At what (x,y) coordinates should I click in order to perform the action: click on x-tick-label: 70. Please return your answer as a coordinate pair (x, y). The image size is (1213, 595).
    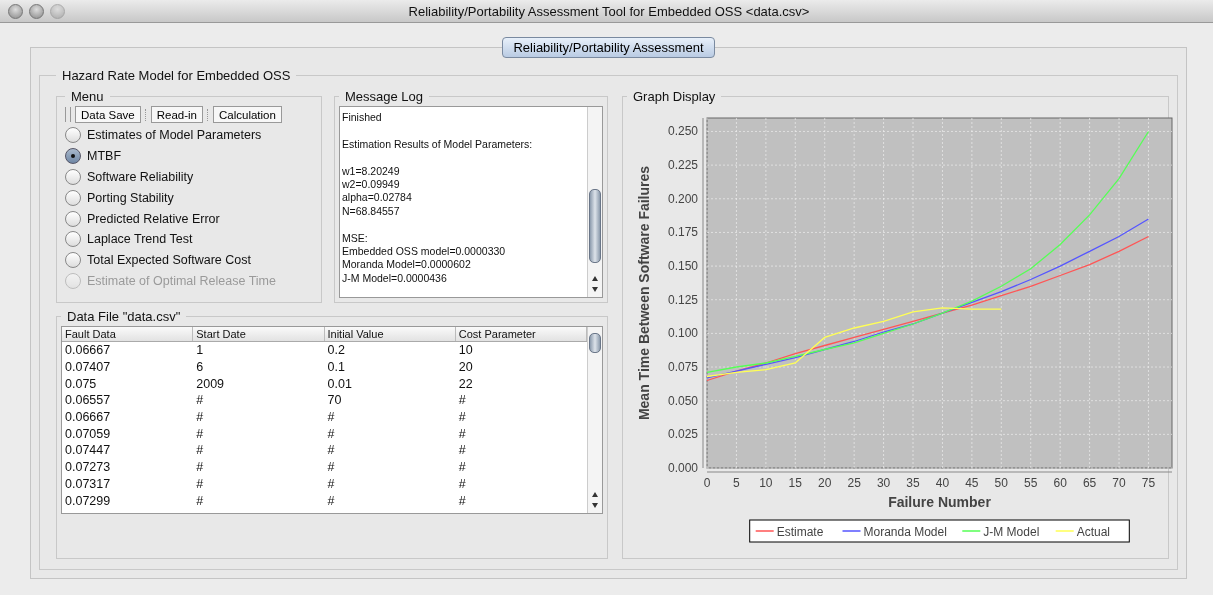
    Looking at the image, I should click on (1119, 483).